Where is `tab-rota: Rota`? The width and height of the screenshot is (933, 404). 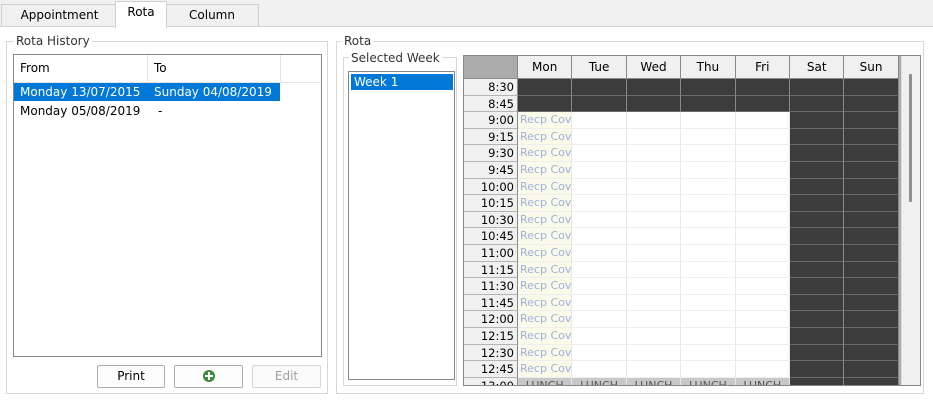 tab-rota: Rota is located at coordinates (141, 14).